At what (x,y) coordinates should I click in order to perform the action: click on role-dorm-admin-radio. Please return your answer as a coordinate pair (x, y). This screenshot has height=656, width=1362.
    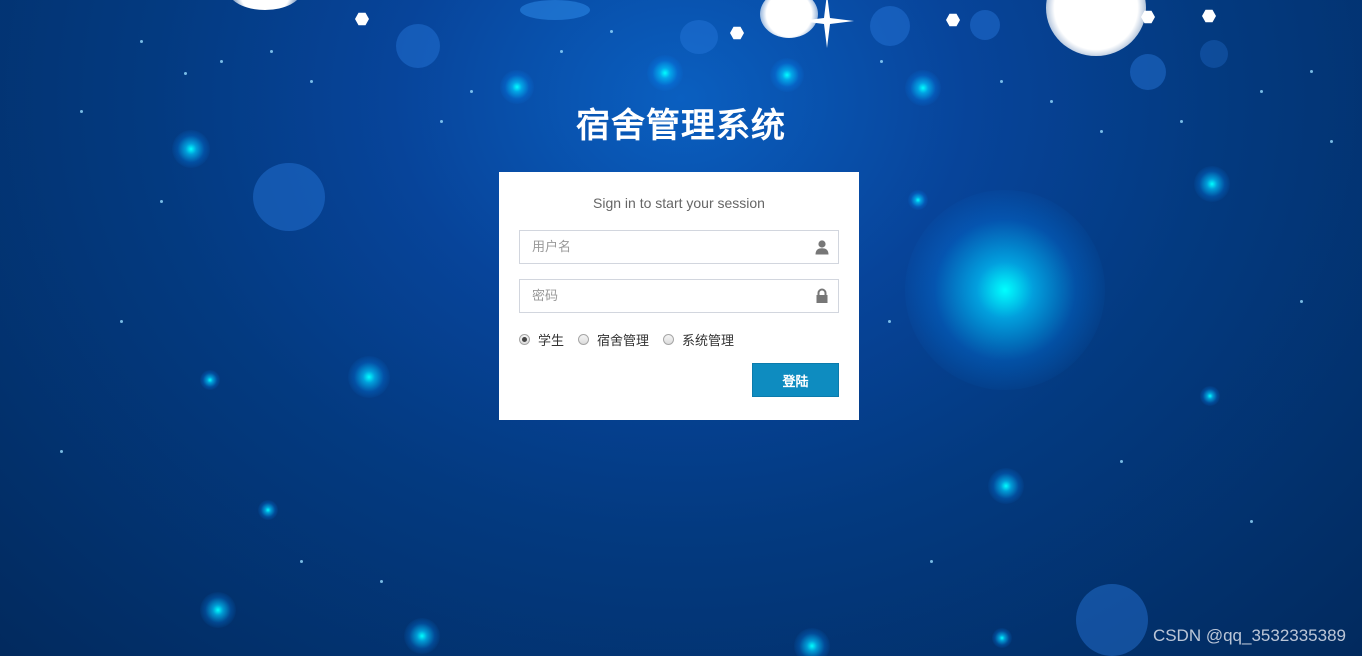
    Looking at the image, I should click on (584, 339).